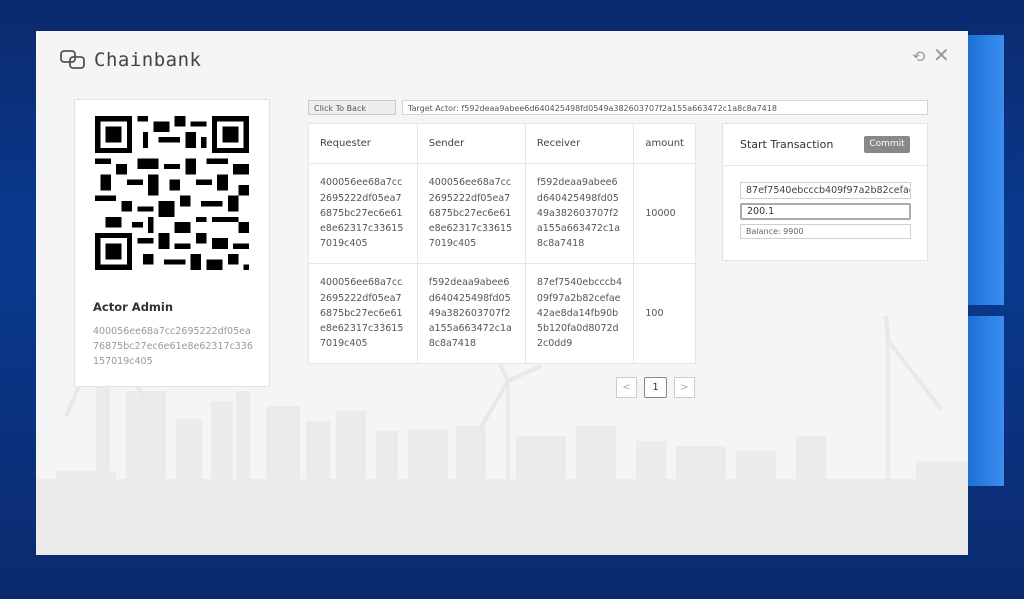 The image size is (1024, 599). Describe the element at coordinates (172, 193) in the screenshot. I see `qr-code` at that location.